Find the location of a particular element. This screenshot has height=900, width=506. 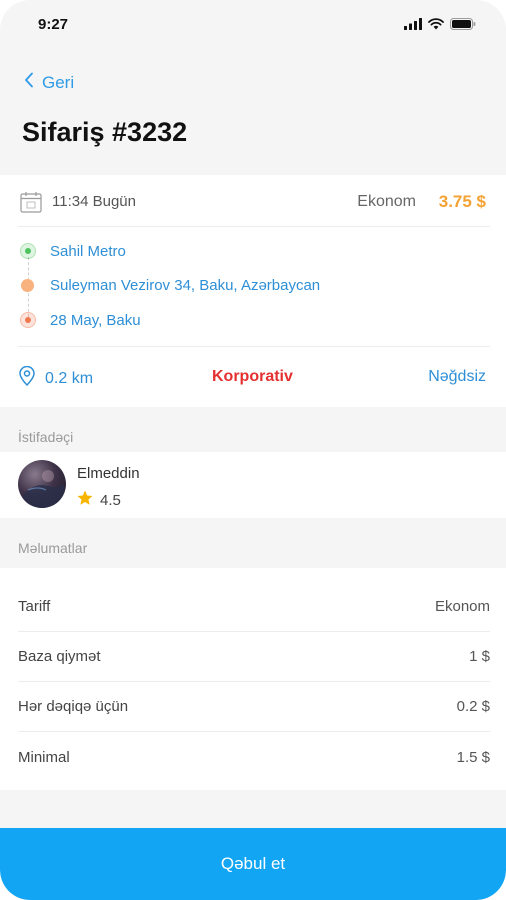

page-title: Sifariş #3232 is located at coordinates (105, 132).